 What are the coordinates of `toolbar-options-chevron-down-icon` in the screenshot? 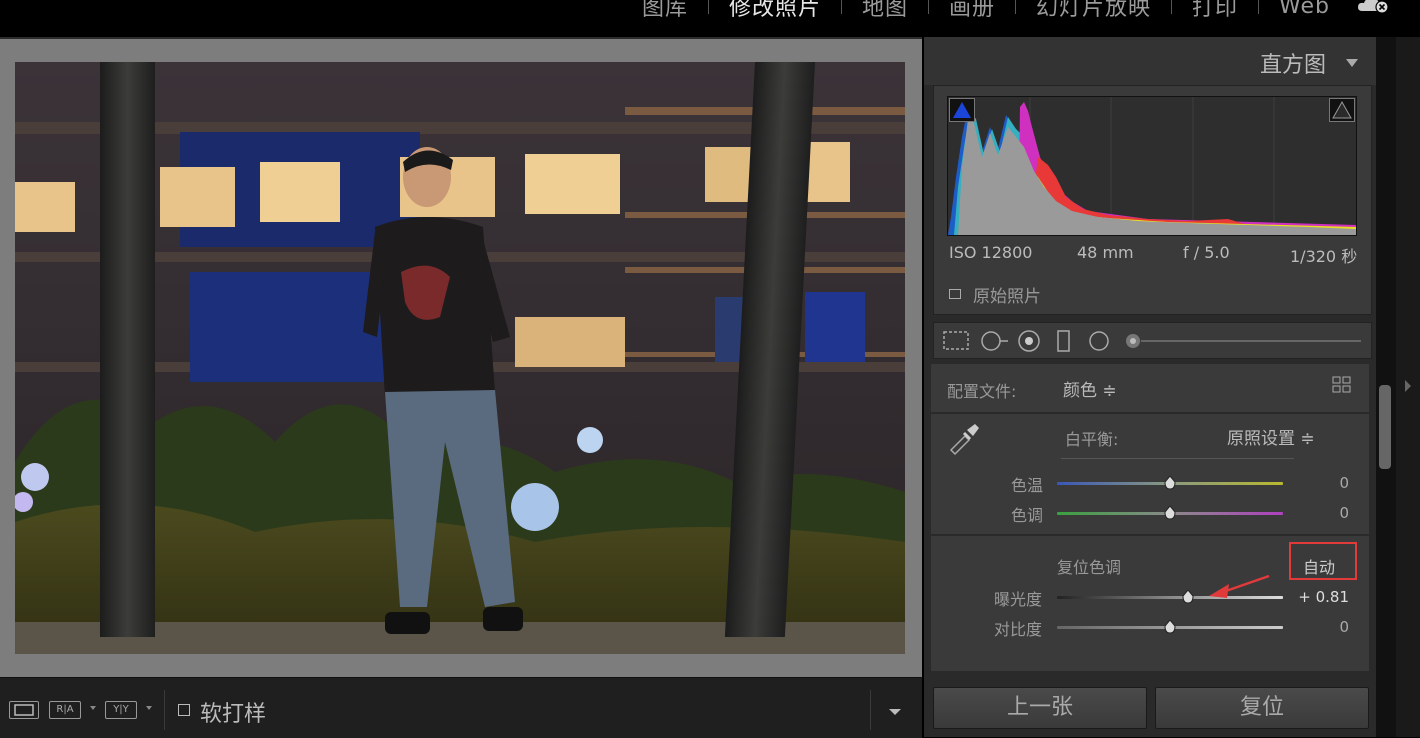 It's located at (895, 712).